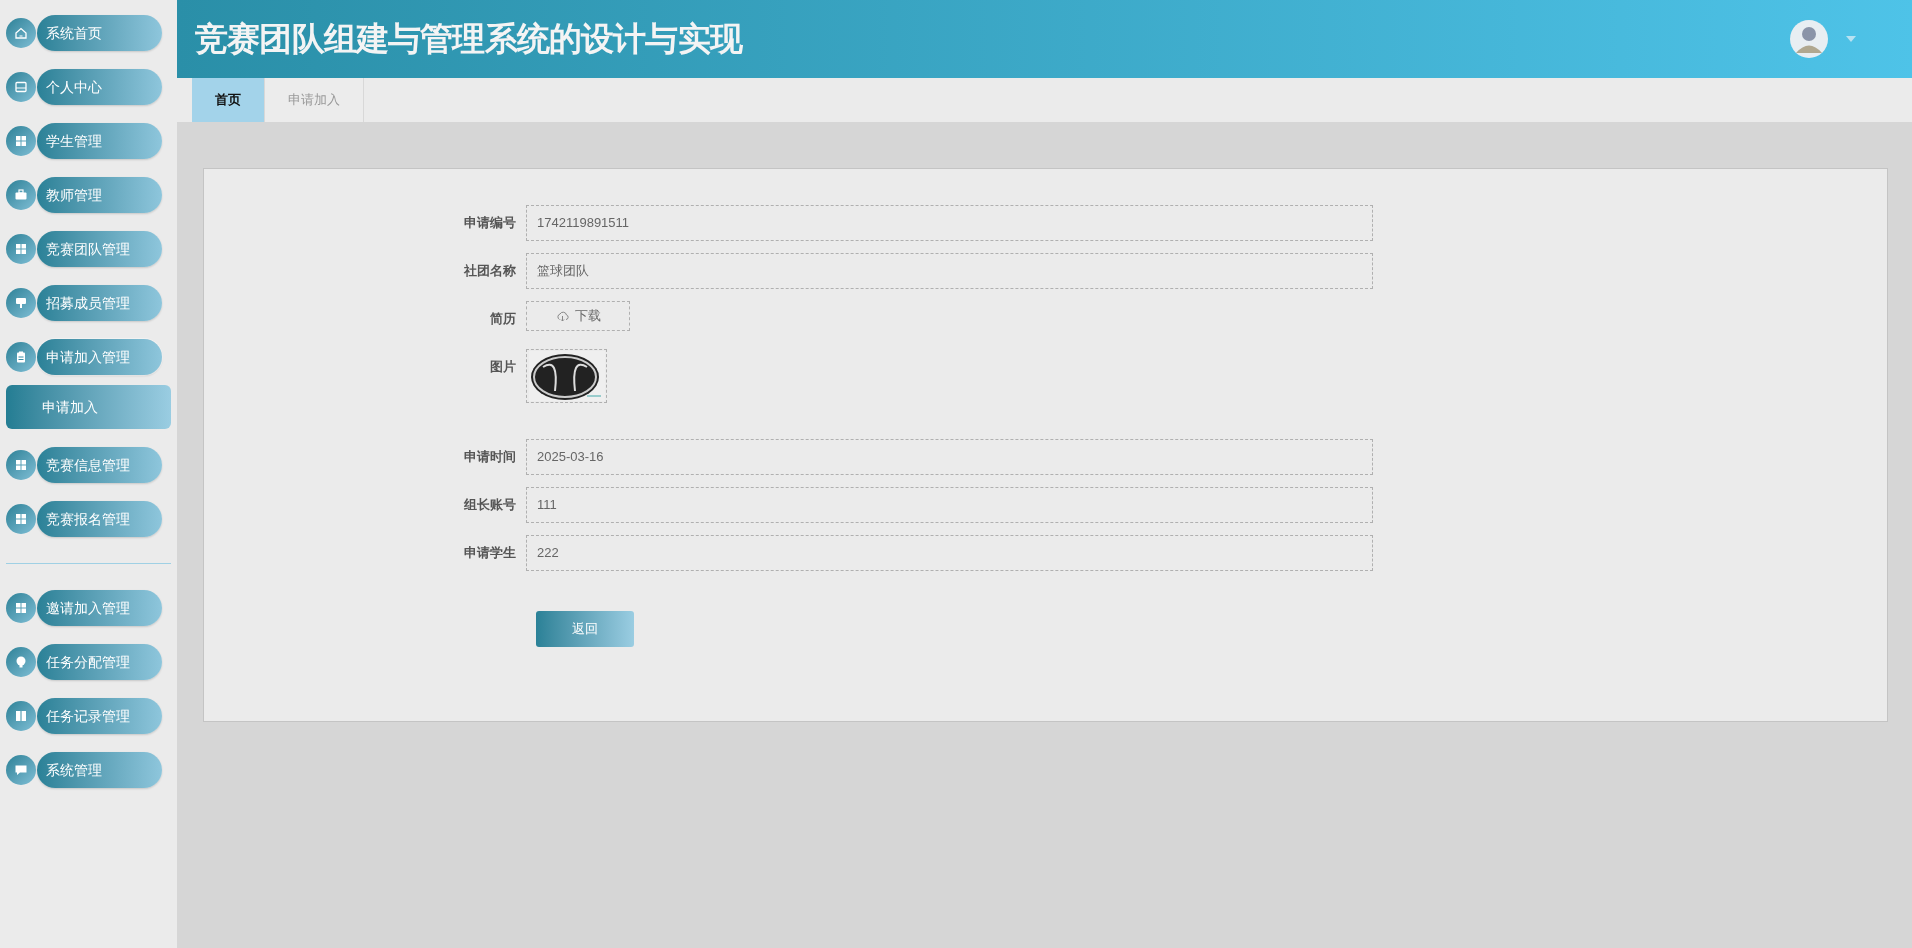 This screenshot has width=1912, height=948. I want to click on sidebar-menu-item: 系统管理, so click(99, 770).